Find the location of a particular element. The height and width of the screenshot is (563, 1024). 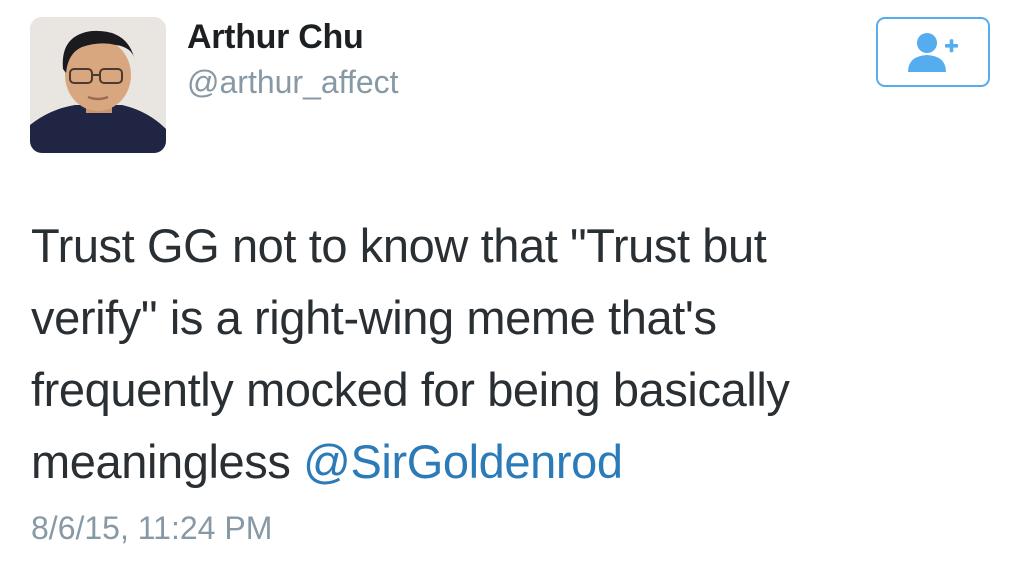

tweet-text-line: frequently mocked for being basically is located at coordinates (410, 389).